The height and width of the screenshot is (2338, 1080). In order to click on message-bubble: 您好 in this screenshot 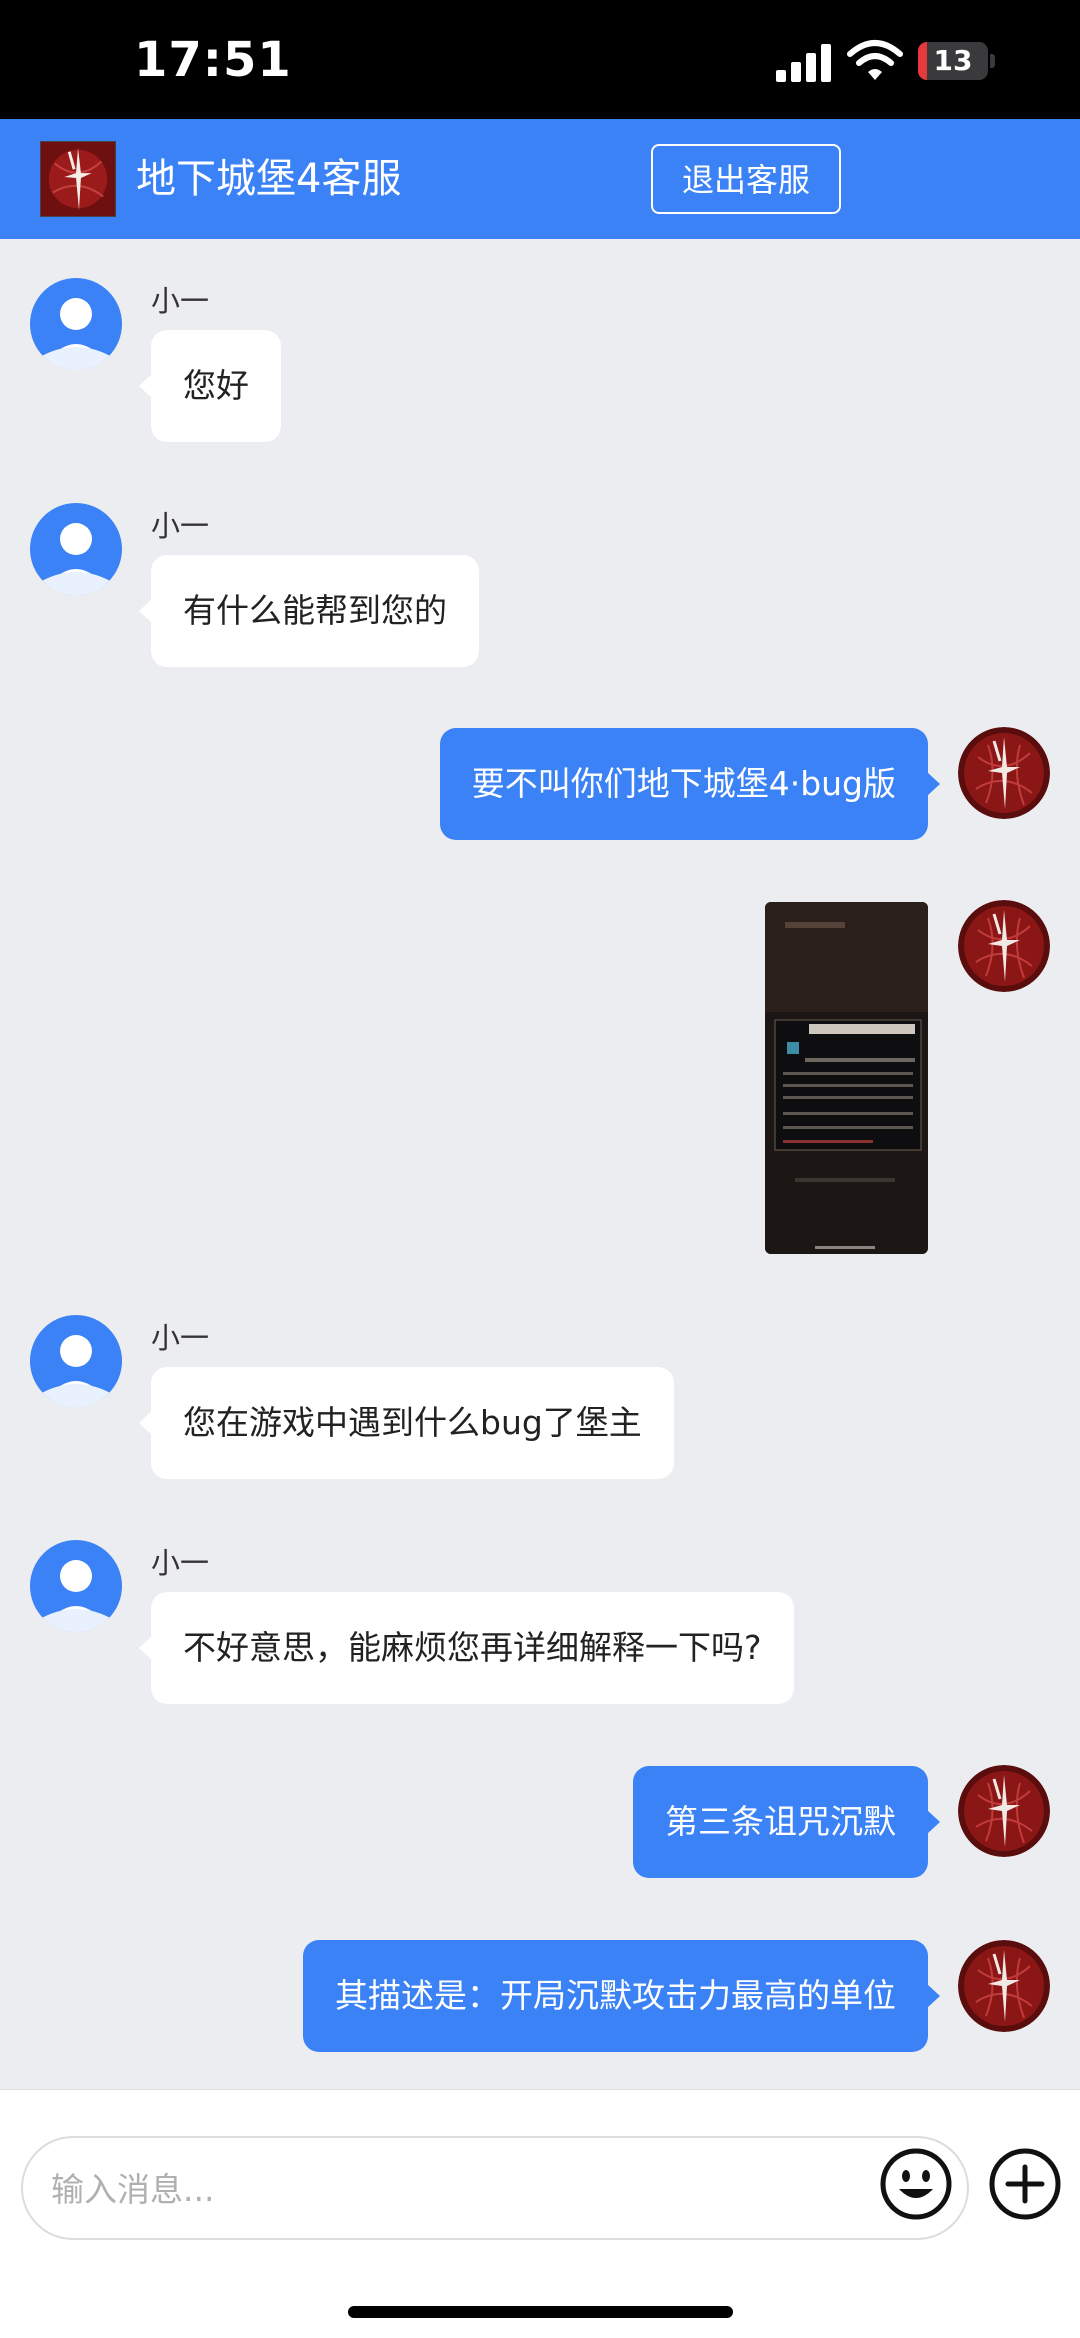, I will do `click(210, 386)`.